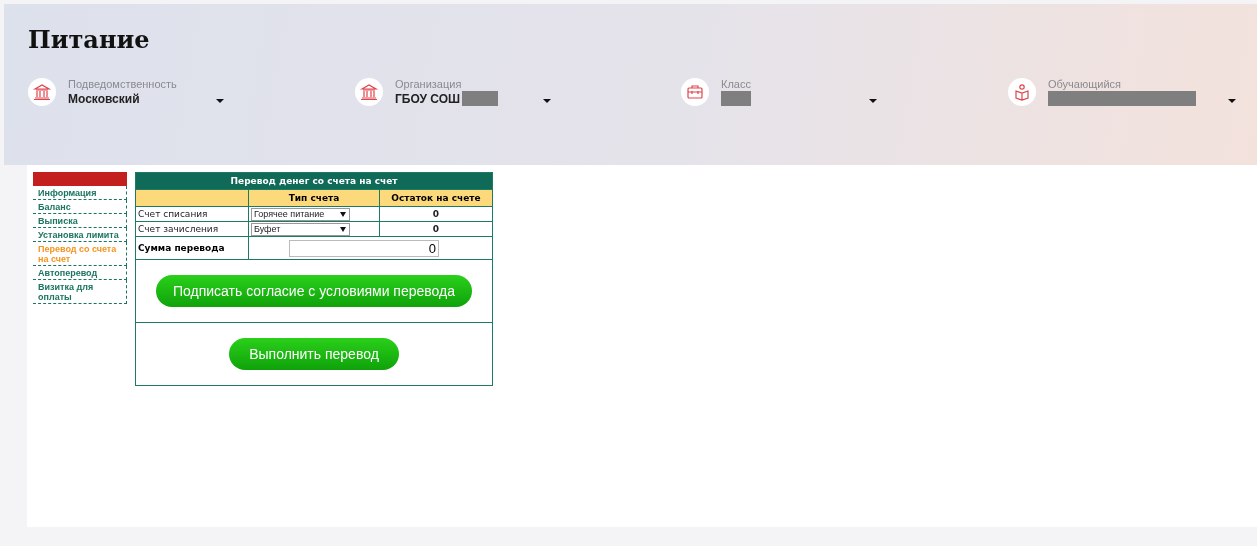 The width and height of the screenshot is (1257, 546). What do you see at coordinates (695, 92) in the screenshot?
I see `briefcase-icon` at bounding box center [695, 92].